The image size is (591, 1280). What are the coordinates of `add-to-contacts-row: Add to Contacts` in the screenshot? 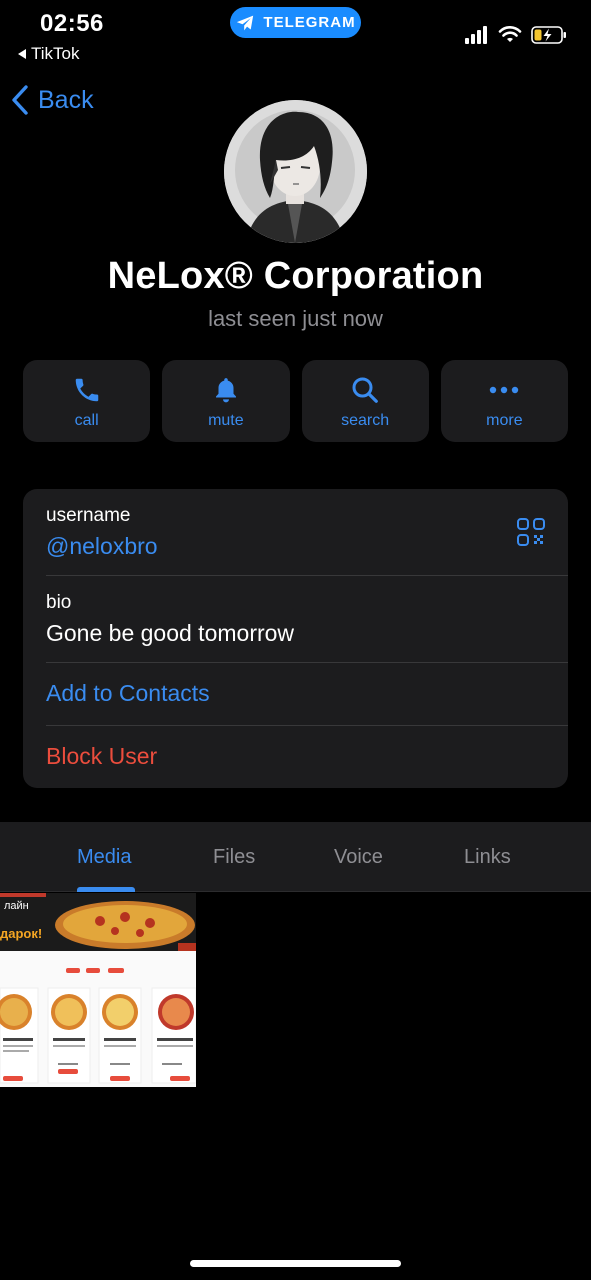 It's located at (307, 693).